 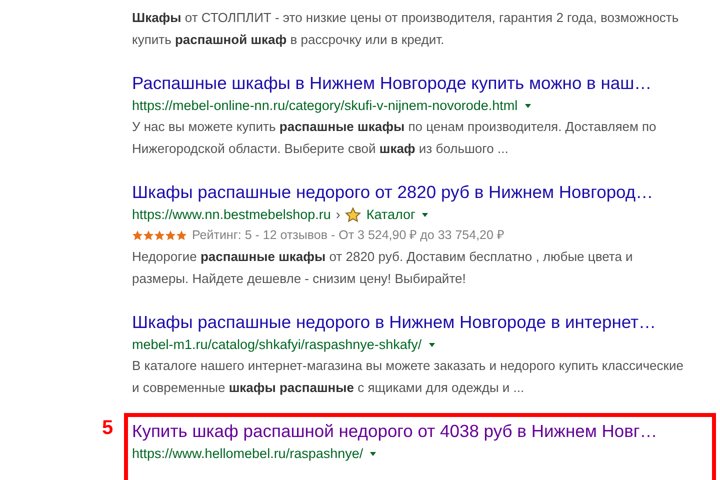 I want to click on result-snippet: Недорогие распашные шкафы от 2820 руб. Доставим бесплатно , любые цвета и размеры. Найдете дешевле - снизим цену! Выбирайте!, so click(x=383, y=268).